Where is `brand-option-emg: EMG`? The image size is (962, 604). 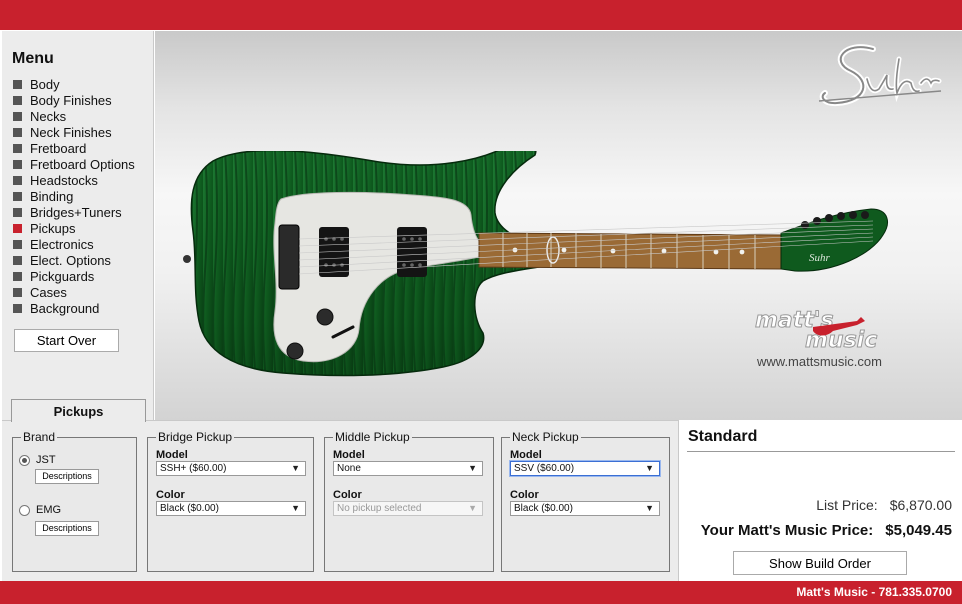 brand-option-emg: EMG is located at coordinates (40, 510).